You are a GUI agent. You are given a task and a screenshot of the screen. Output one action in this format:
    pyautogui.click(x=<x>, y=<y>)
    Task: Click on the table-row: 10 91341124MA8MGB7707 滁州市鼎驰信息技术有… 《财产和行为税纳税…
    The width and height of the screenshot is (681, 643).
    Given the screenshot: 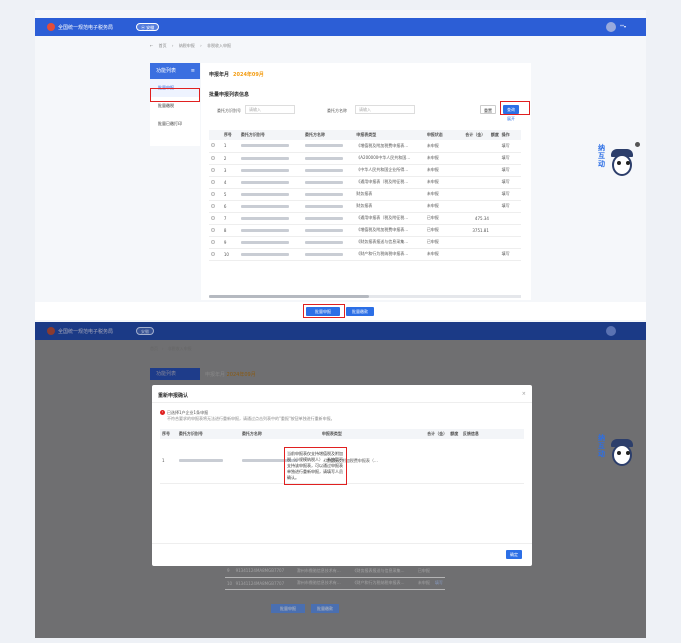 What is the action you would take?
    pyautogui.click(x=335, y=583)
    